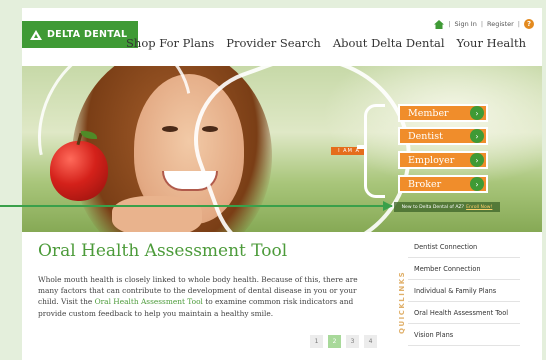 Image resolution: width=546 pixels, height=360 pixels. What do you see at coordinates (316, 341) in the screenshot?
I see `page-1-button: 1` at bounding box center [316, 341].